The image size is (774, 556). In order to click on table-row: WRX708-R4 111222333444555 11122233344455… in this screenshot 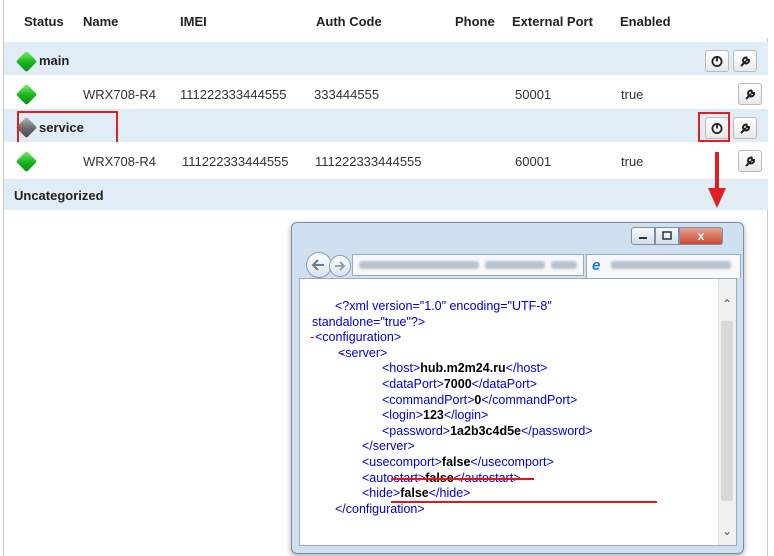, I will do `click(386, 161)`.